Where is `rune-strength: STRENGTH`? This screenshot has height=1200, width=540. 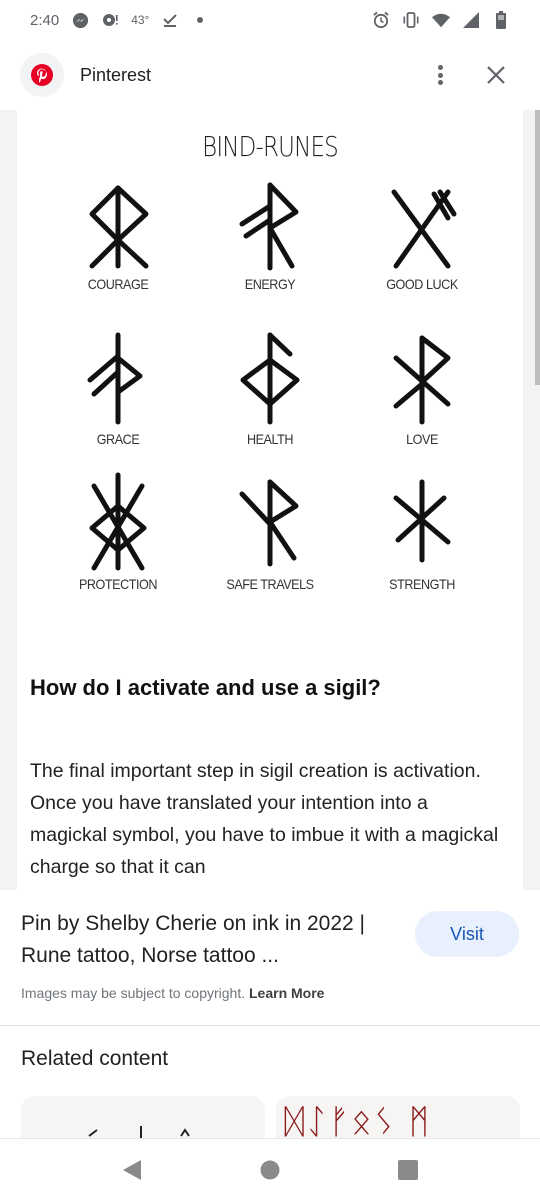
rune-strength: STRENGTH is located at coordinates (422, 532).